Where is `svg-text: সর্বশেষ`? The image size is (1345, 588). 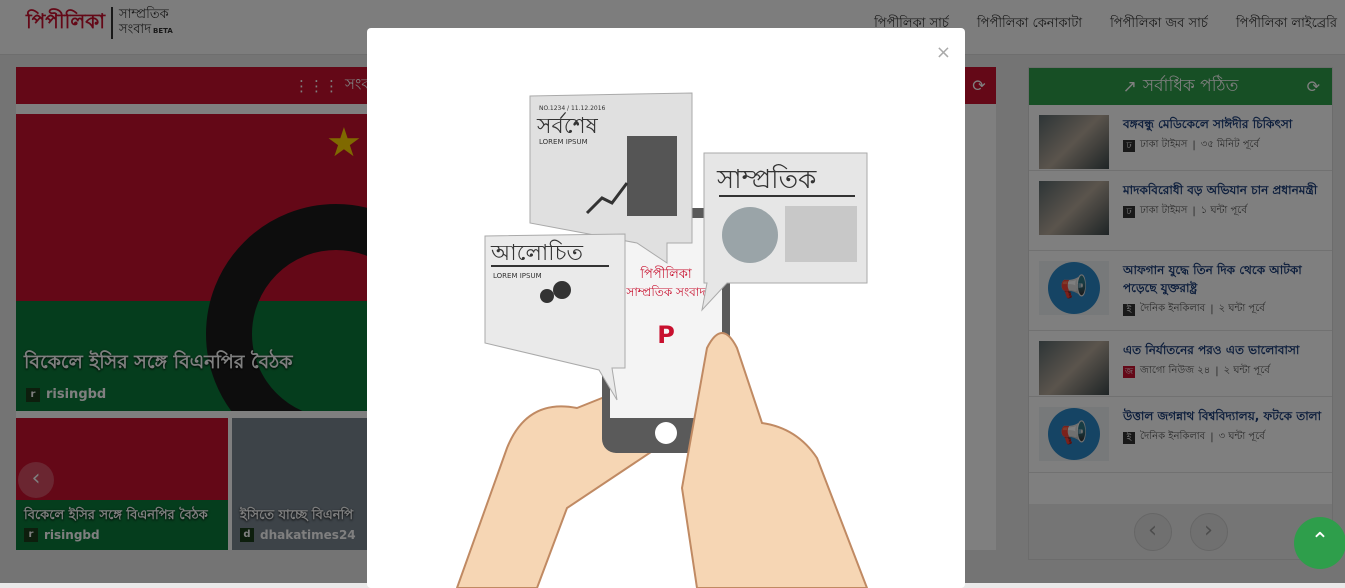
svg-text: সর্বশেষ is located at coordinates (567, 125).